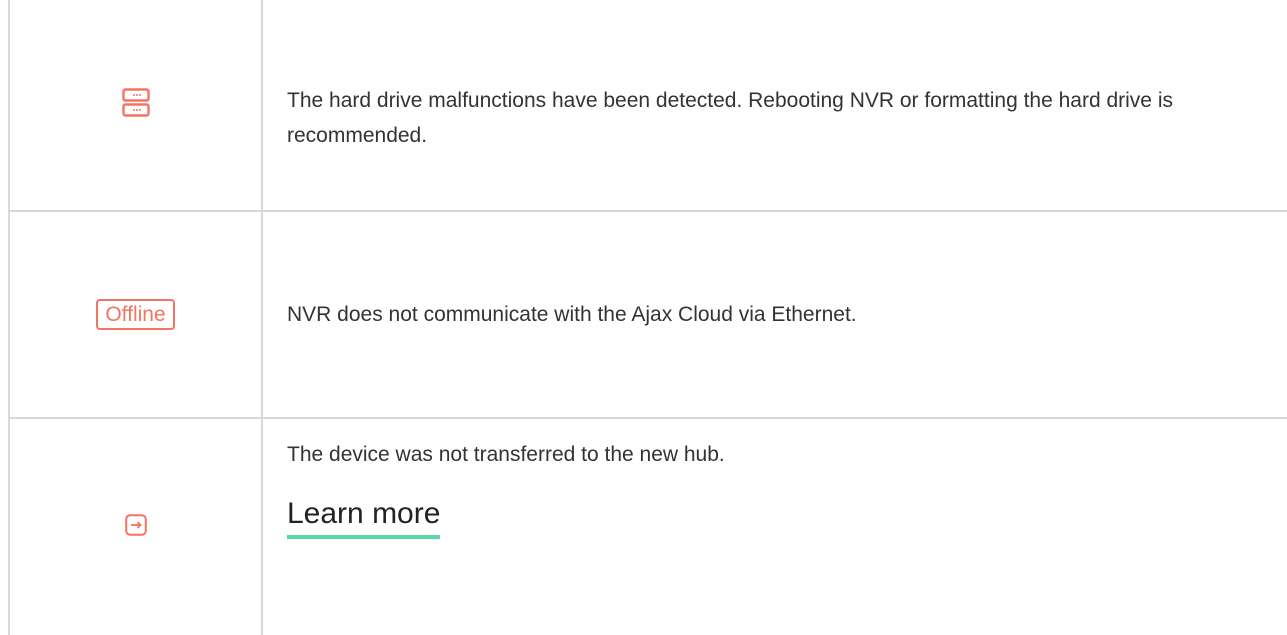 This screenshot has height=635, width=1287. I want to click on offline-badge: Offline, so click(135, 314).